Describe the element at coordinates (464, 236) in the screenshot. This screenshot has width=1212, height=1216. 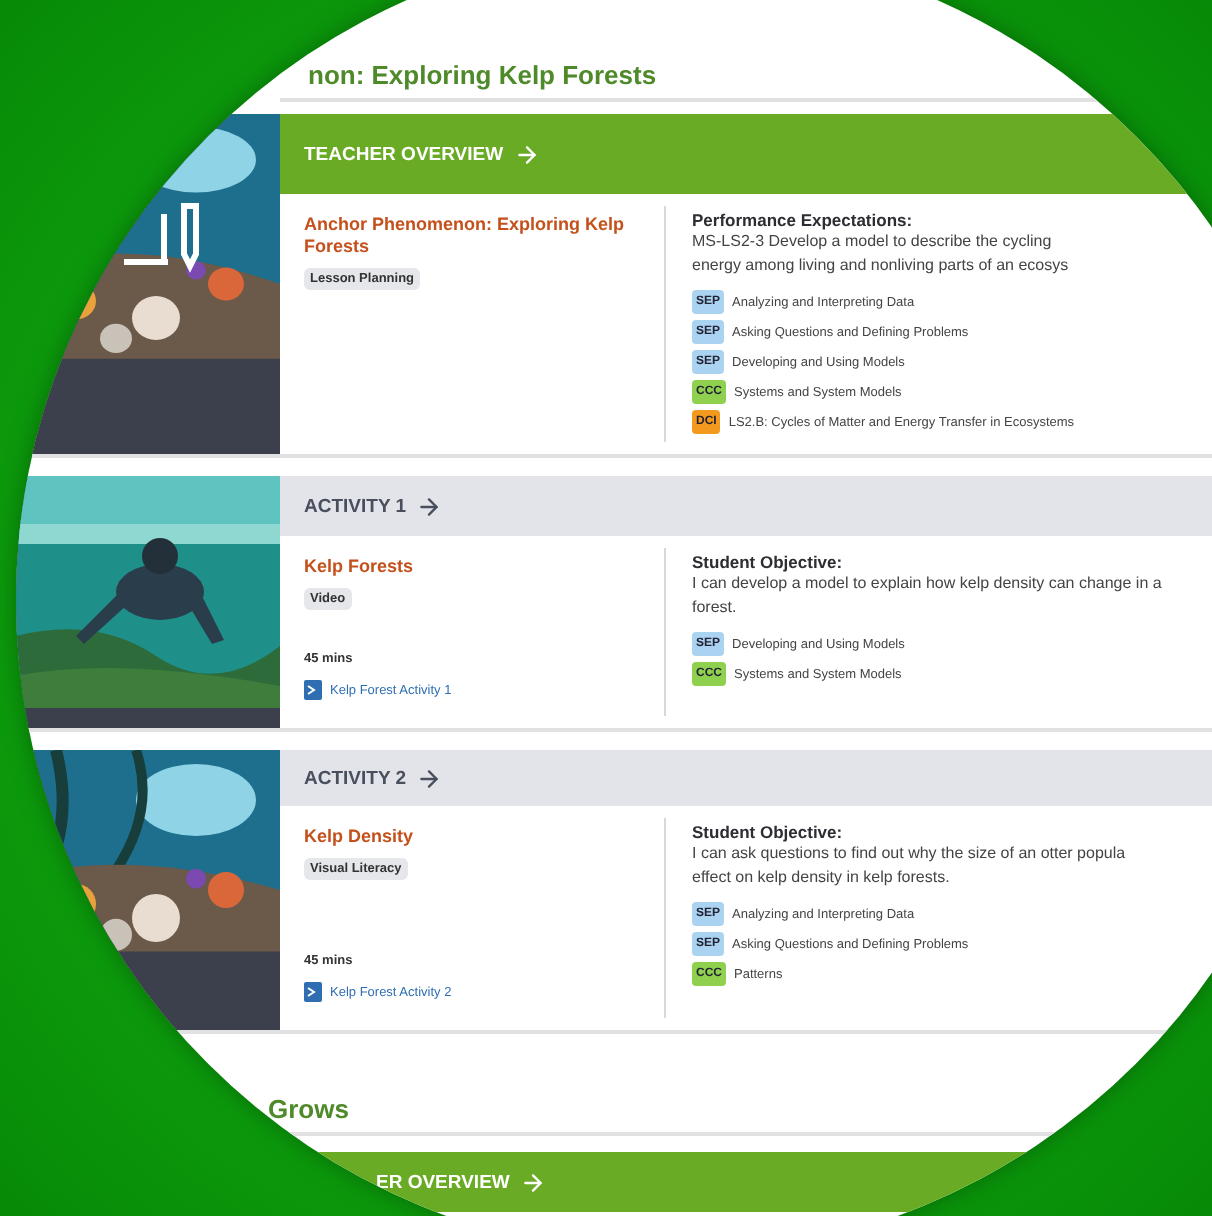
I see `lesson-title: Anchor Phenomenon: Exploring Kelp Forests` at that location.